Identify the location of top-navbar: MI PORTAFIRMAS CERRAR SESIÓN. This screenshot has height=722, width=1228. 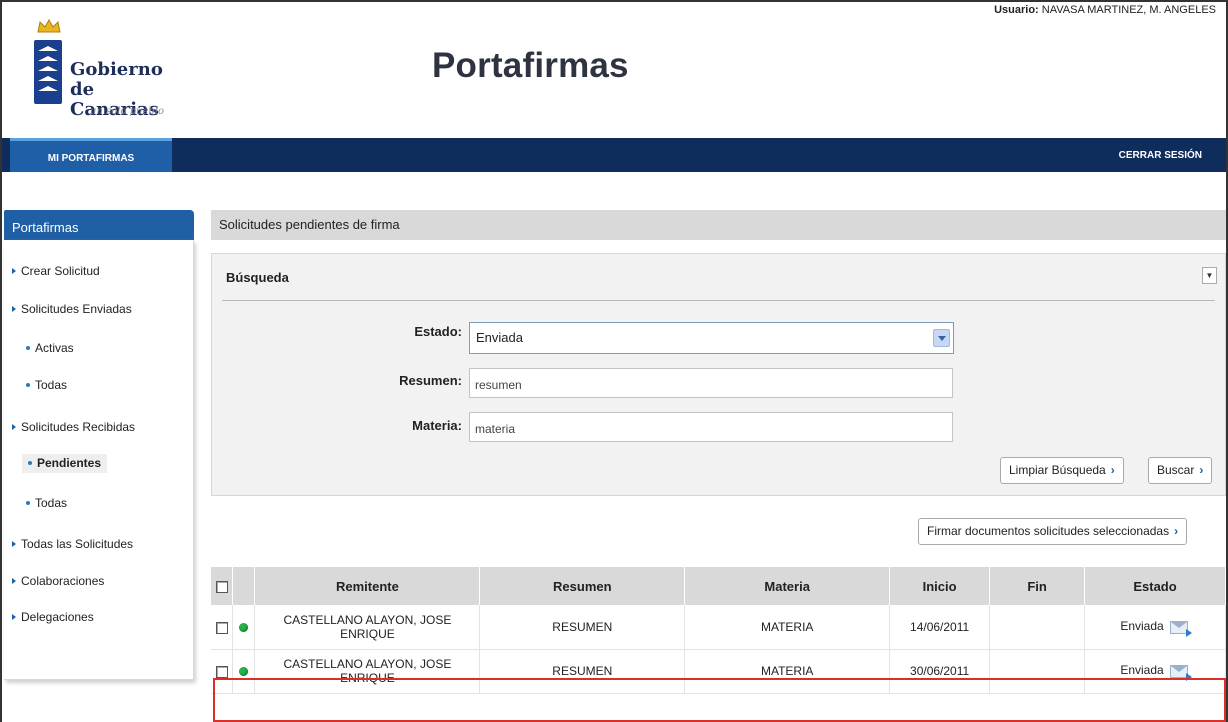
(614, 155).